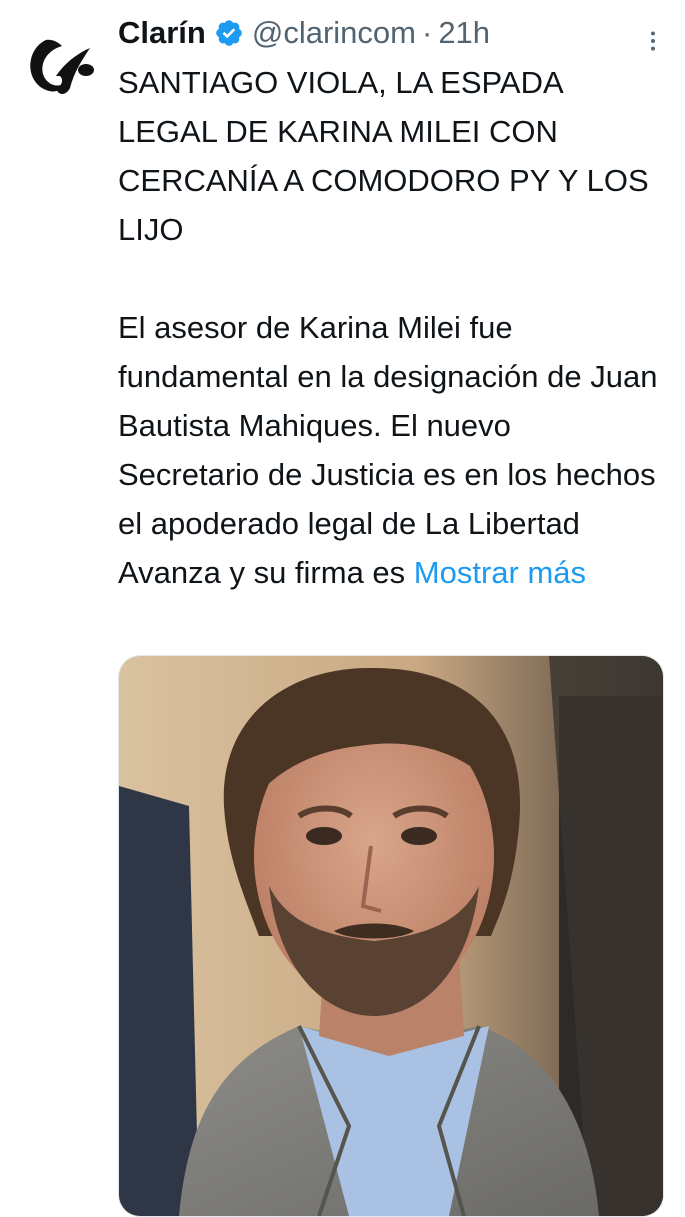  I want to click on handle: @clarincom, so click(334, 33).